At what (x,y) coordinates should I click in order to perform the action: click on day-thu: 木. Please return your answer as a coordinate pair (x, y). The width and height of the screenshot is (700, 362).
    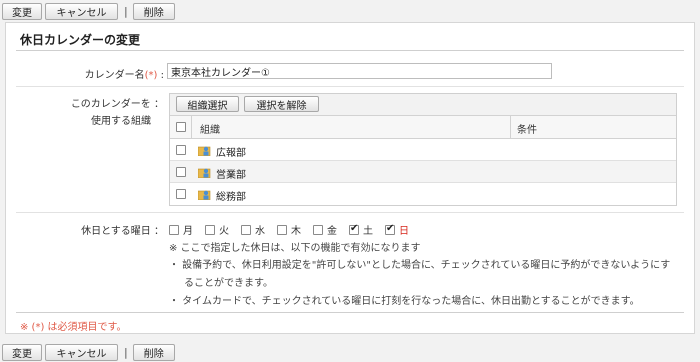
    Looking at the image, I should click on (289, 229).